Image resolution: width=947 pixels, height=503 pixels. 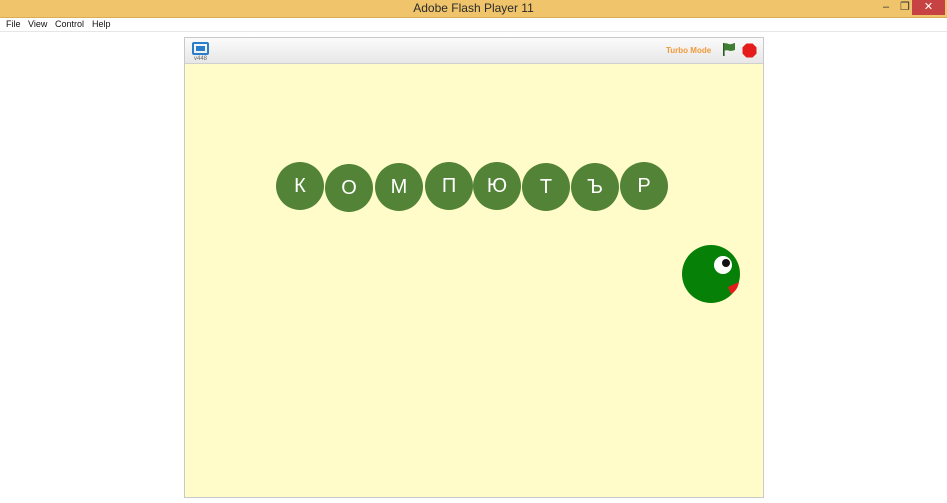 I want to click on letter-bubble: О, so click(x=349, y=188).